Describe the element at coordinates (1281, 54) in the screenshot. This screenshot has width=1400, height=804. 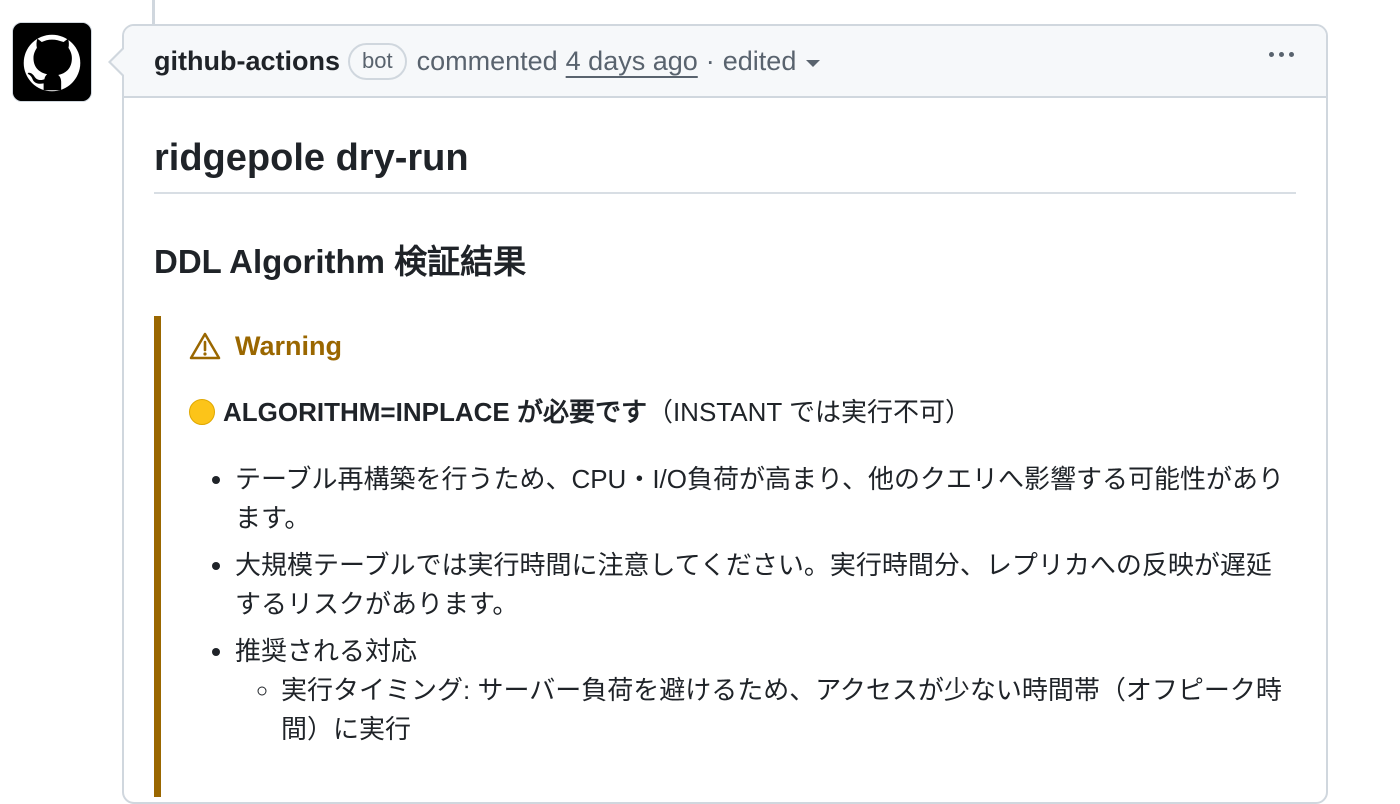
I see `kebab-horizontal-icon` at that location.